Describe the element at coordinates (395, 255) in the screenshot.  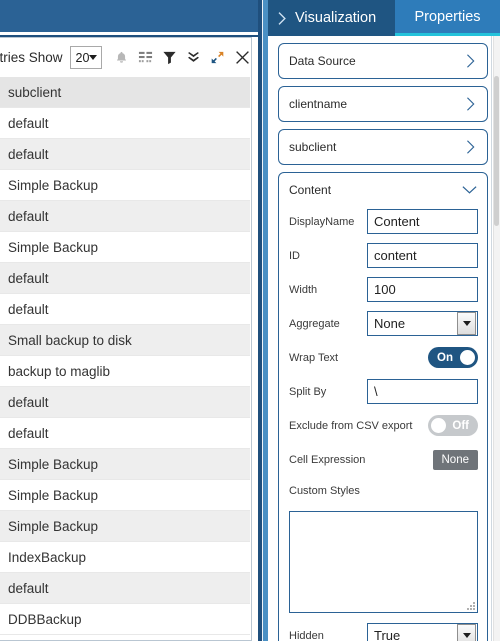
I see `id-value: content` at that location.